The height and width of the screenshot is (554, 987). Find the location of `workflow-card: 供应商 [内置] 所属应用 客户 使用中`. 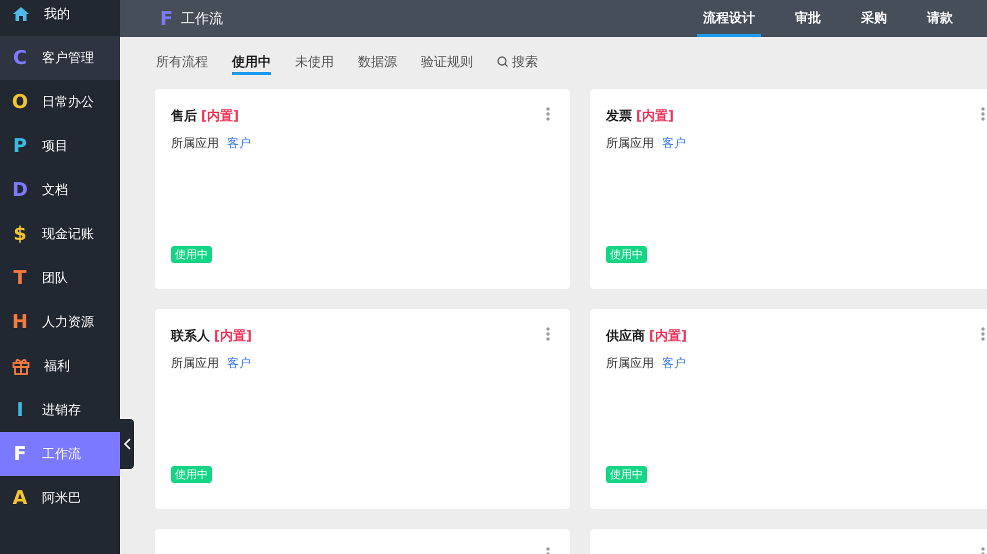

workflow-card: 供应商 [内置] 所属应用 客户 使用中 is located at coordinates (788, 409).